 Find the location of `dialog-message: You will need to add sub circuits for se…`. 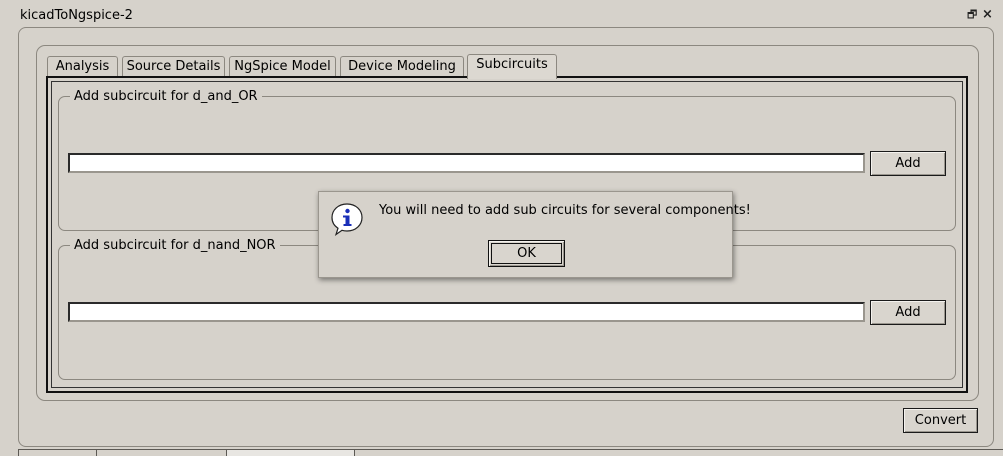

dialog-message: You will need to add sub circuits for se… is located at coordinates (565, 210).